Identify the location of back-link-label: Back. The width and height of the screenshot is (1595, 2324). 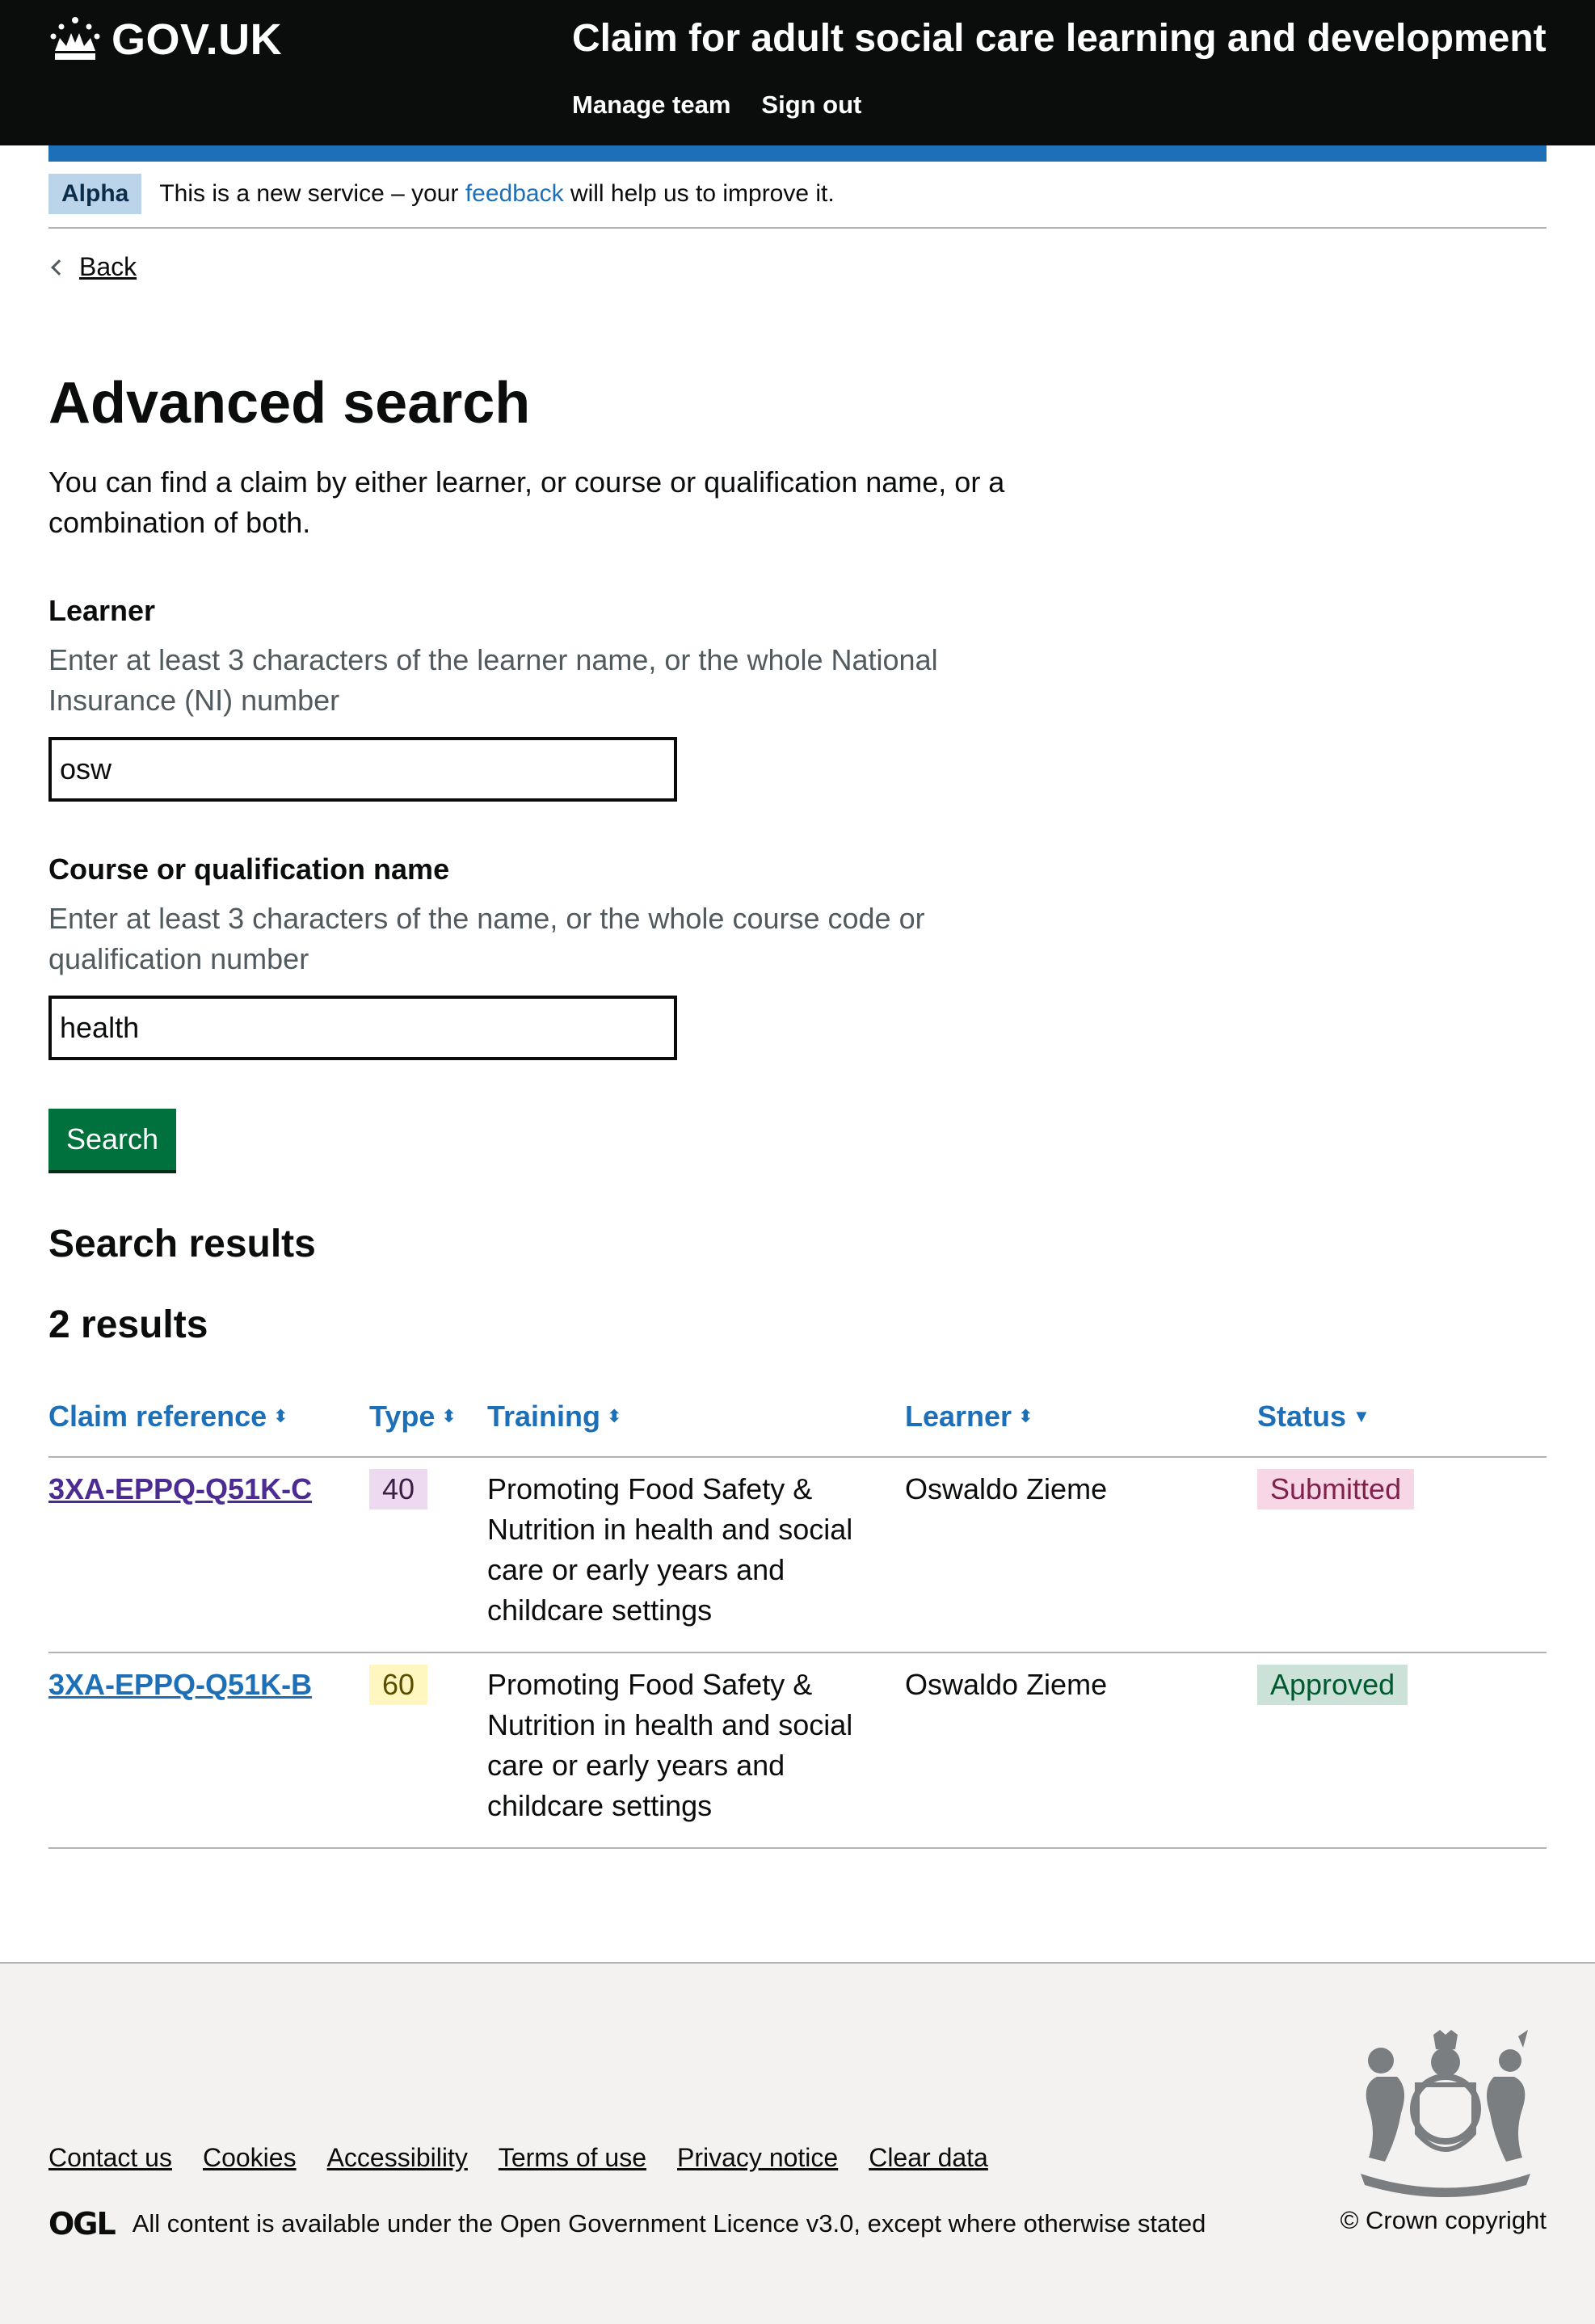
(108, 266).